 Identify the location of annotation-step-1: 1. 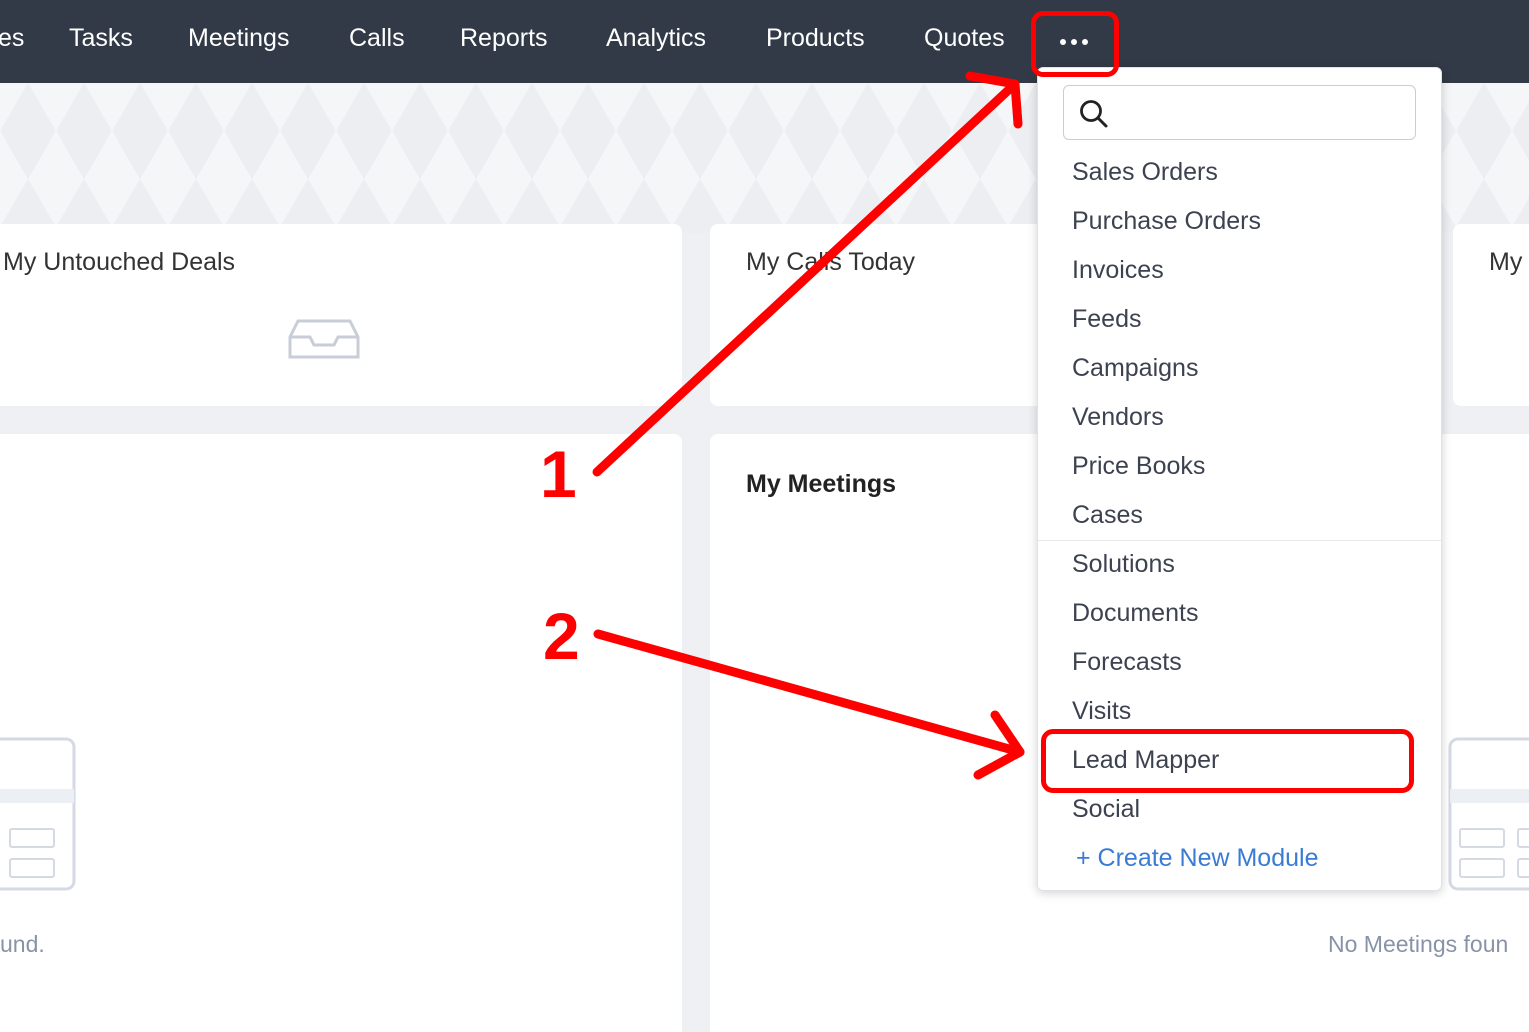
(558, 474).